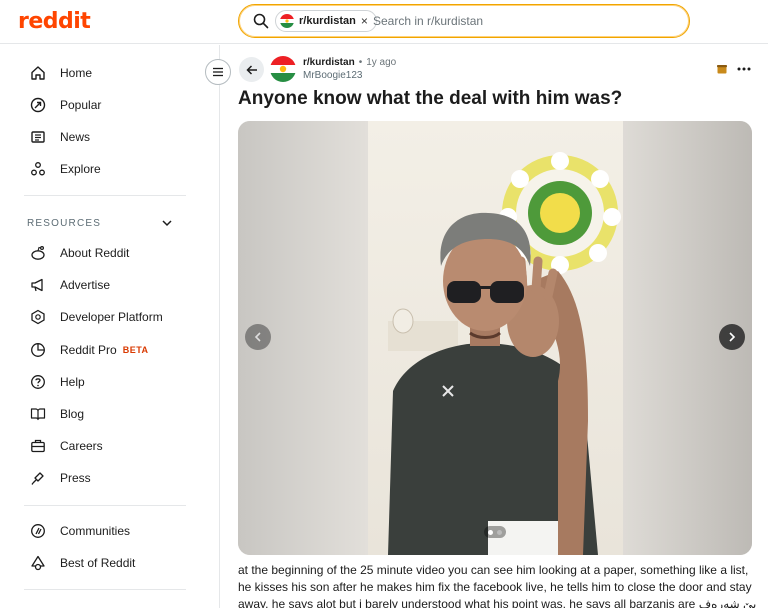 The width and height of the screenshot is (768, 608). I want to click on blog-icon, so click(38, 414).